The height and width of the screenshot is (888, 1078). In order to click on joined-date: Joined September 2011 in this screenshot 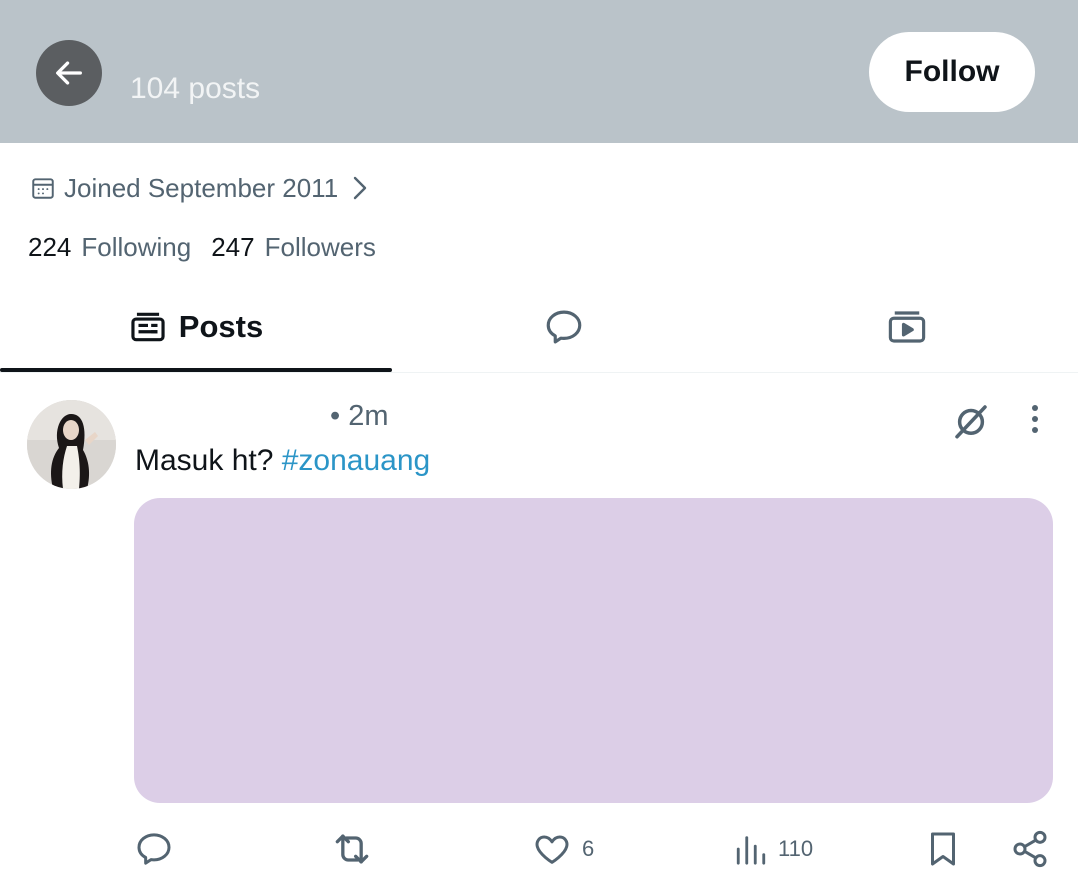, I will do `click(200, 188)`.